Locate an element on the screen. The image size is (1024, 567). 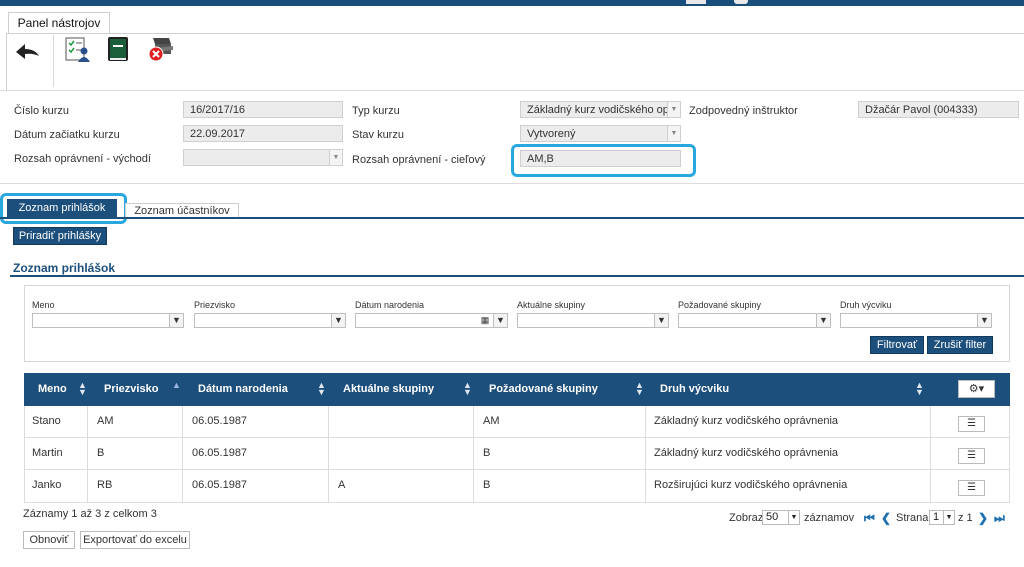
instructor-field: Džačár Pavol (004333) is located at coordinates (938, 109).